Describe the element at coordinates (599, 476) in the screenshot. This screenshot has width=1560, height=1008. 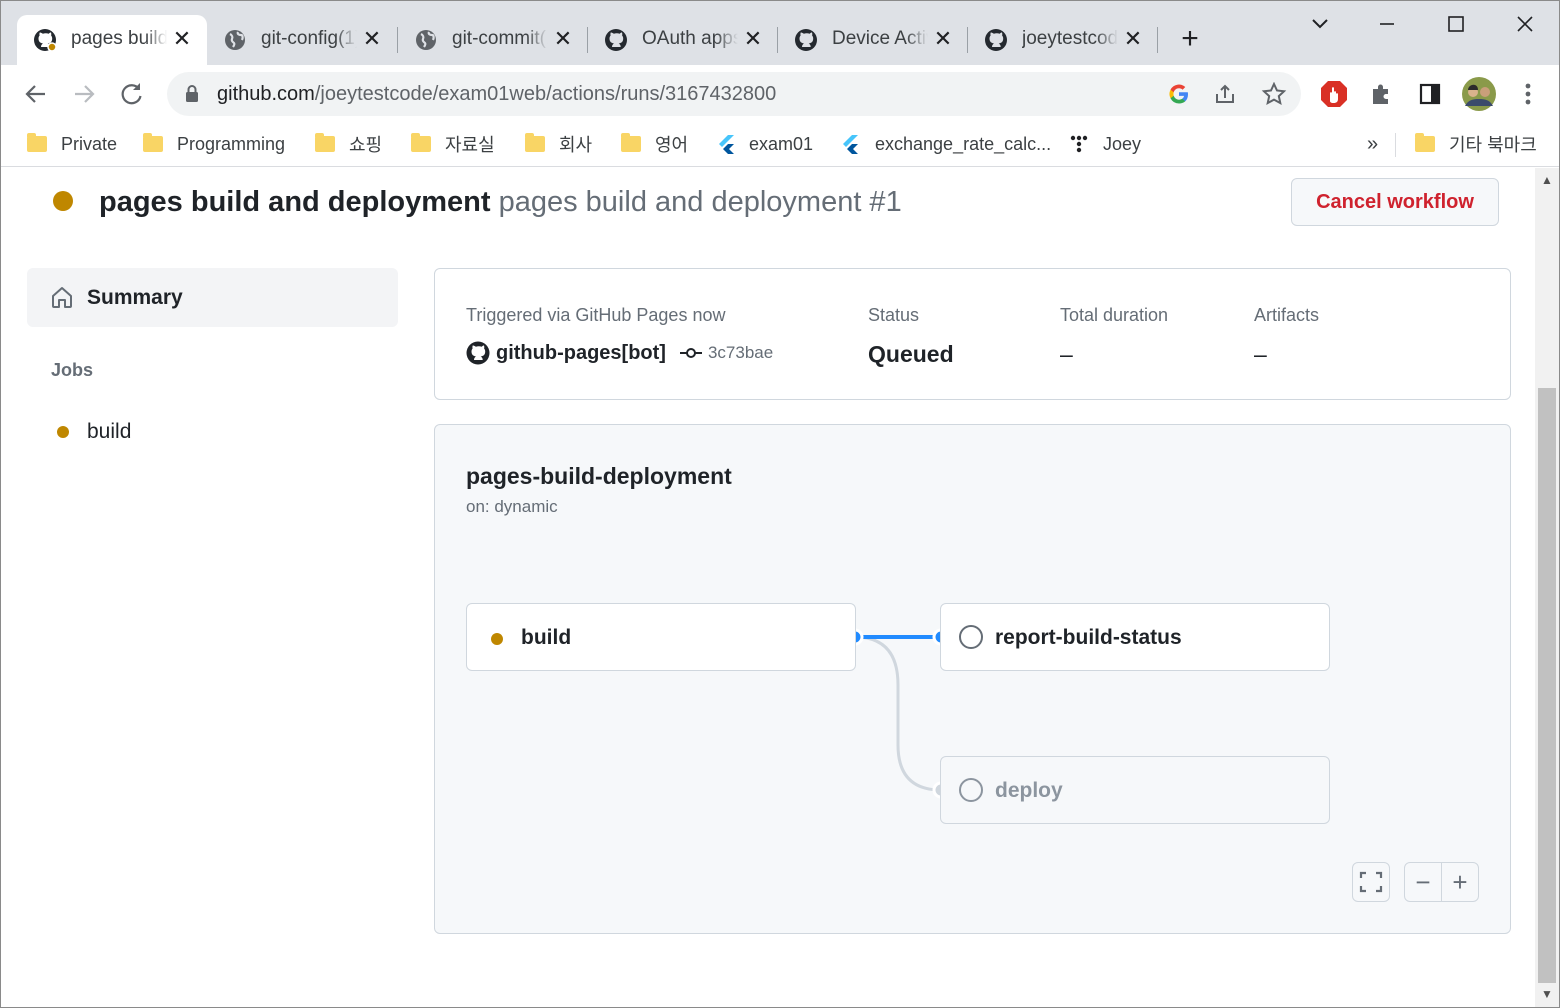
I see `workflow-file-name: pages-build-deployment` at that location.